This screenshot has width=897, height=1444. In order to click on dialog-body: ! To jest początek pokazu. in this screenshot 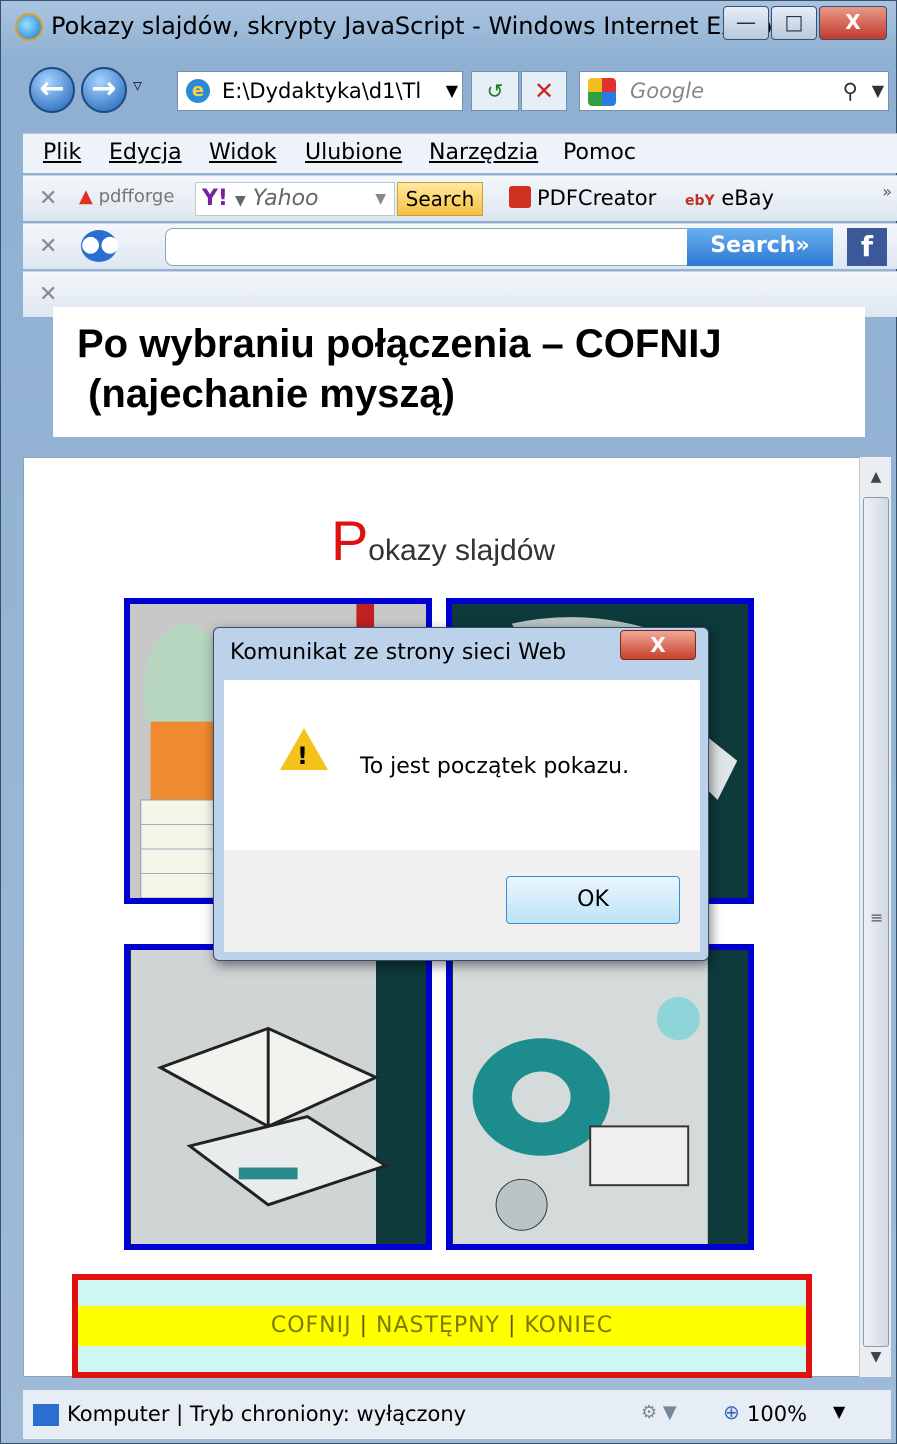, I will do `click(462, 765)`.